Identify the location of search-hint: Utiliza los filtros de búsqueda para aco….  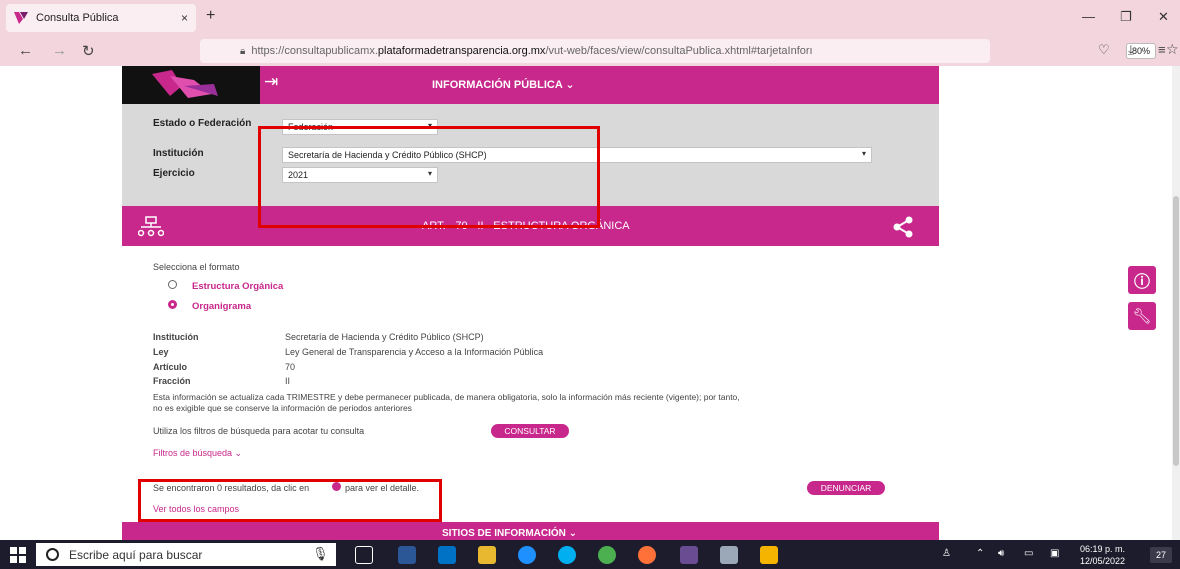
(259, 431).